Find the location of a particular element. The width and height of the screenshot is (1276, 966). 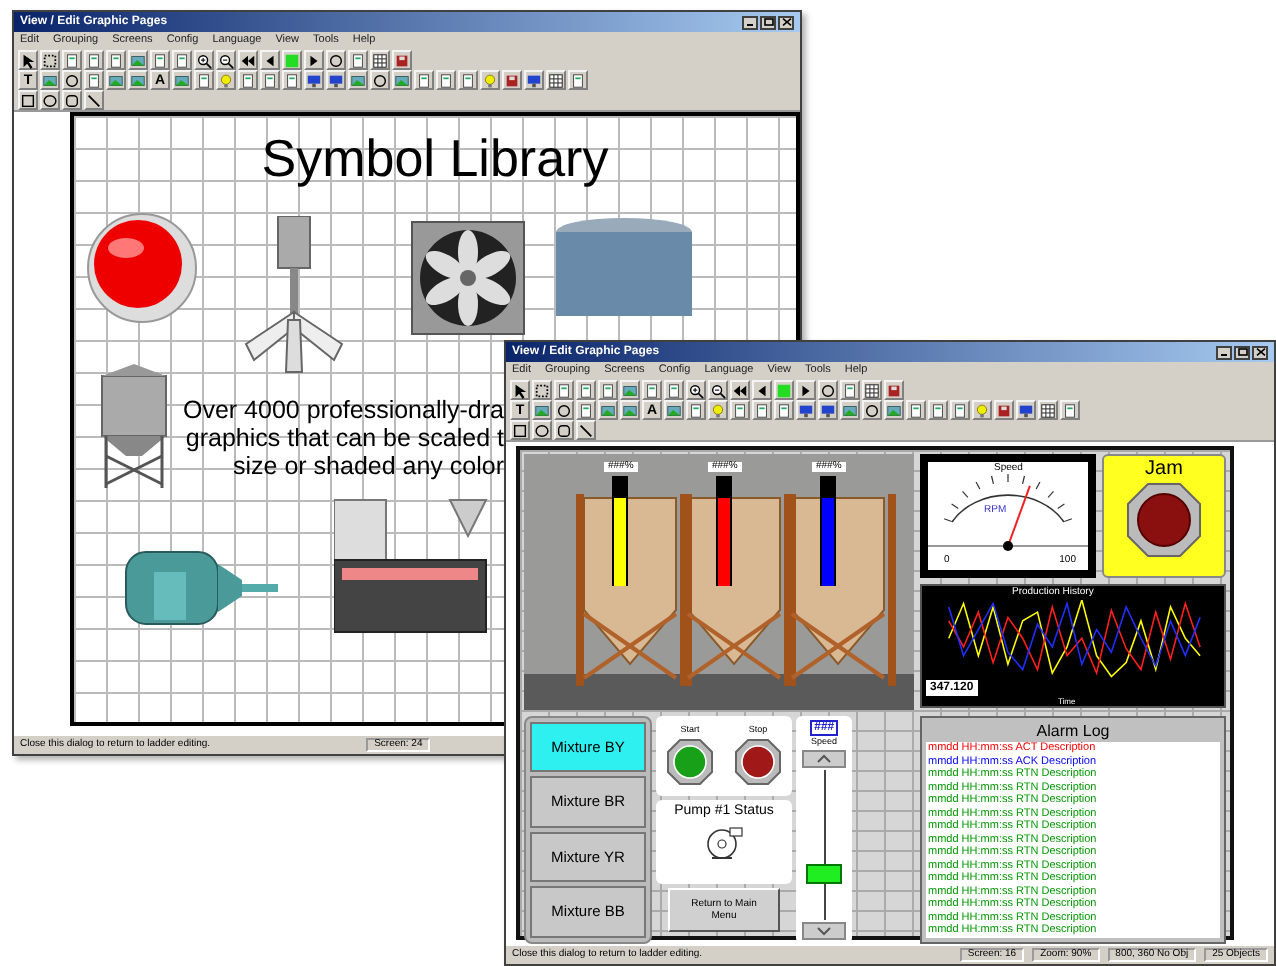

blurb-line: size or shaded any color is located at coordinates (368, 466).